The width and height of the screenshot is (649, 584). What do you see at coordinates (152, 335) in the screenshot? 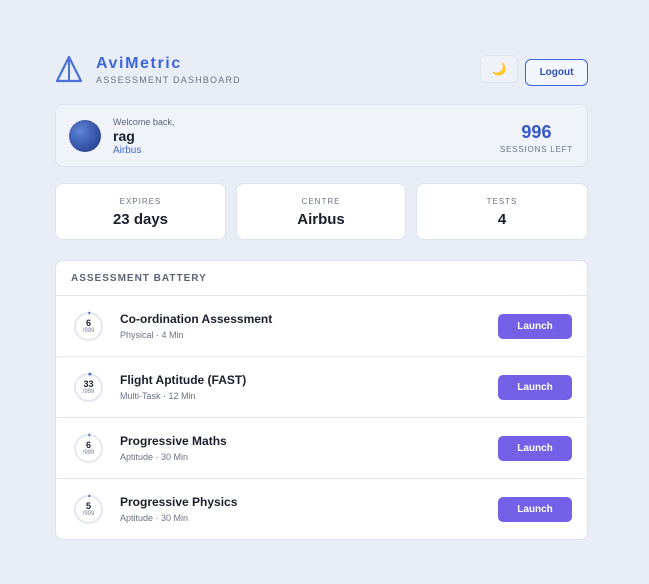
I see `test-meta: Physical · 4 Min` at bounding box center [152, 335].